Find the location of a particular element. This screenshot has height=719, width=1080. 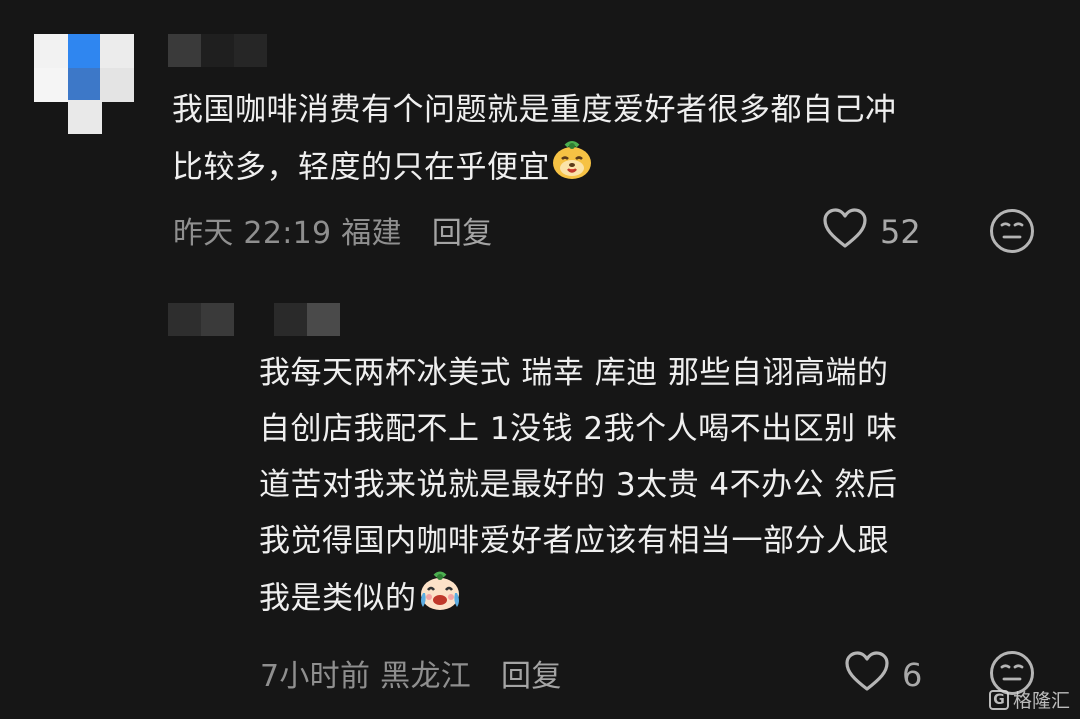

crying-laughing-emoji-icon is located at coordinates (440, 600).